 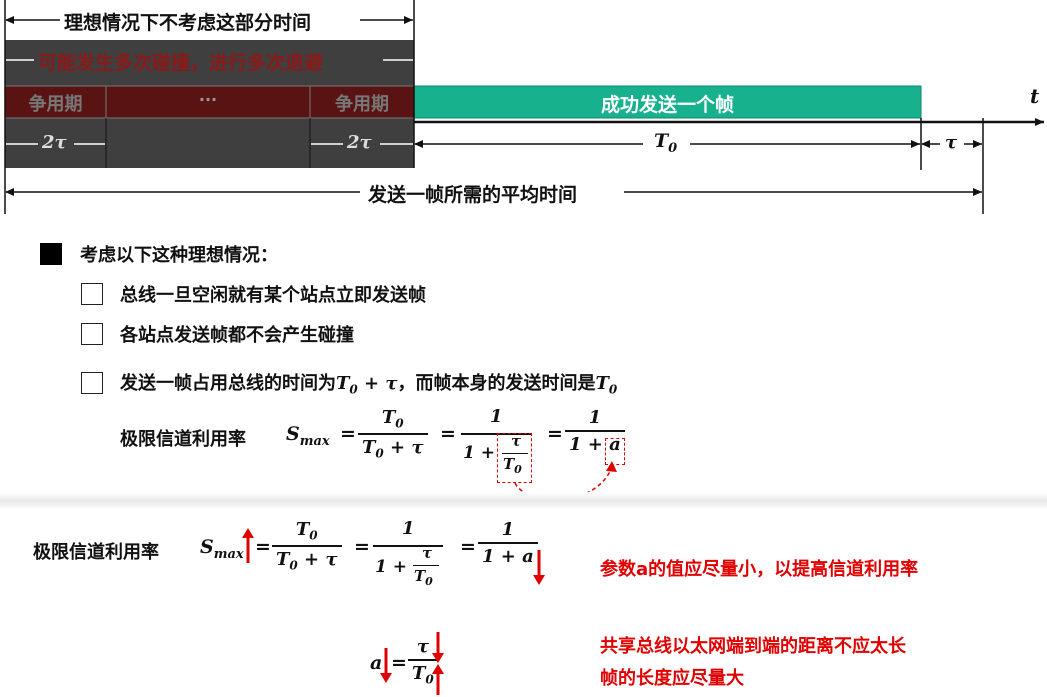 What do you see at coordinates (473, 195) in the screenshot?
I see `avg-time-label: 发送一帧所需的平均时间` at bounding box center [473, 195].